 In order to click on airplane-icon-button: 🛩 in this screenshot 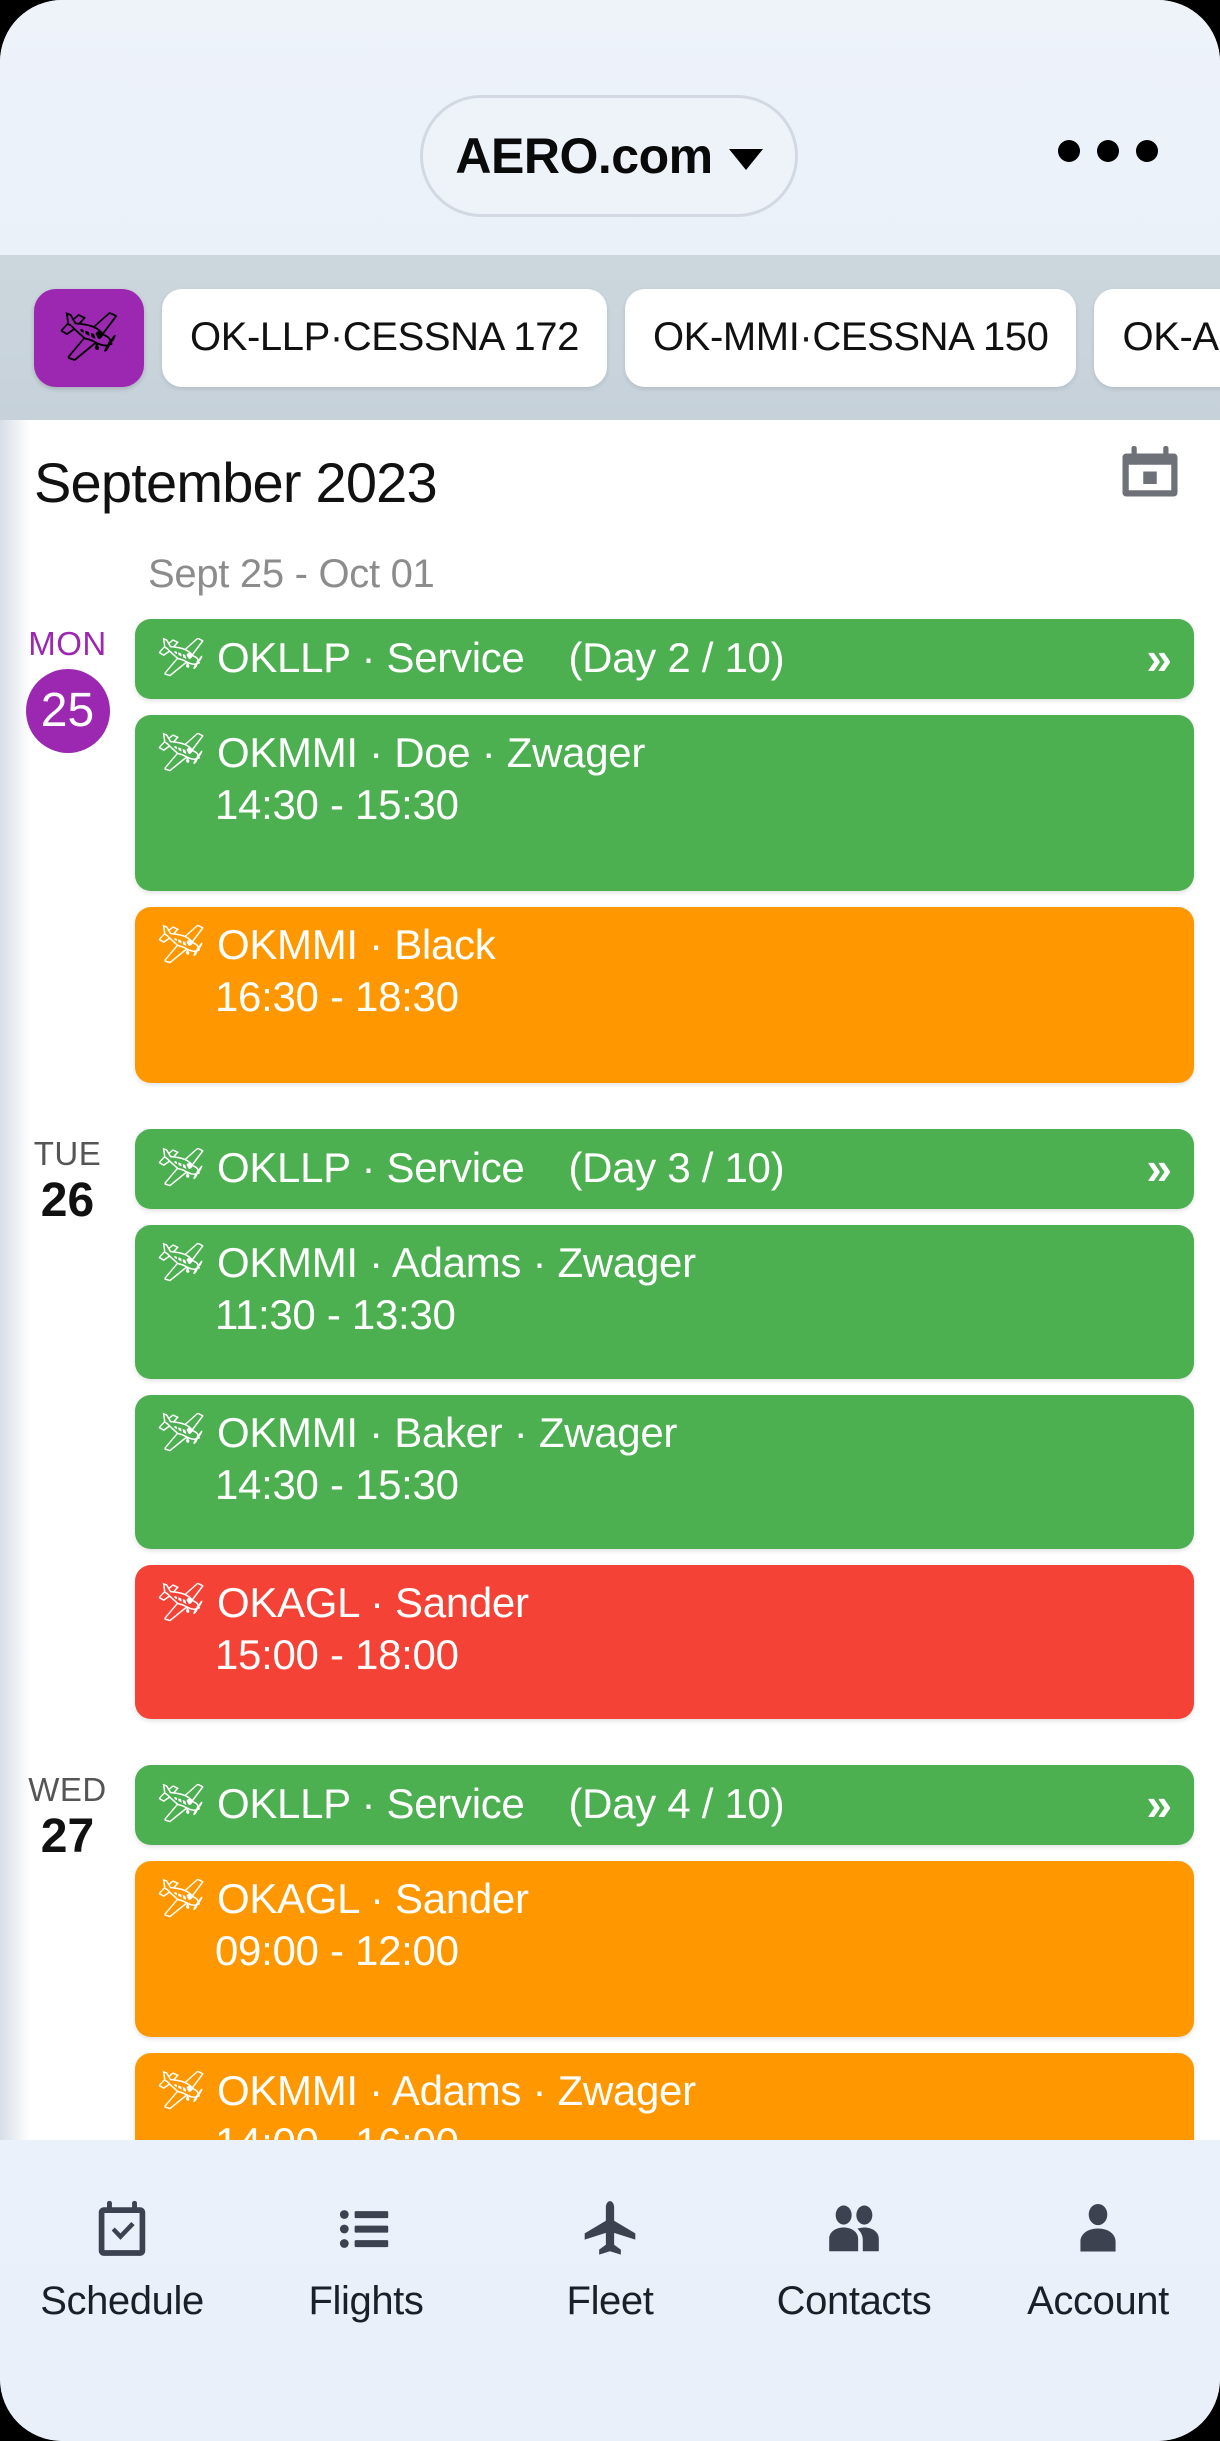, I will do `click(89, 337)`.